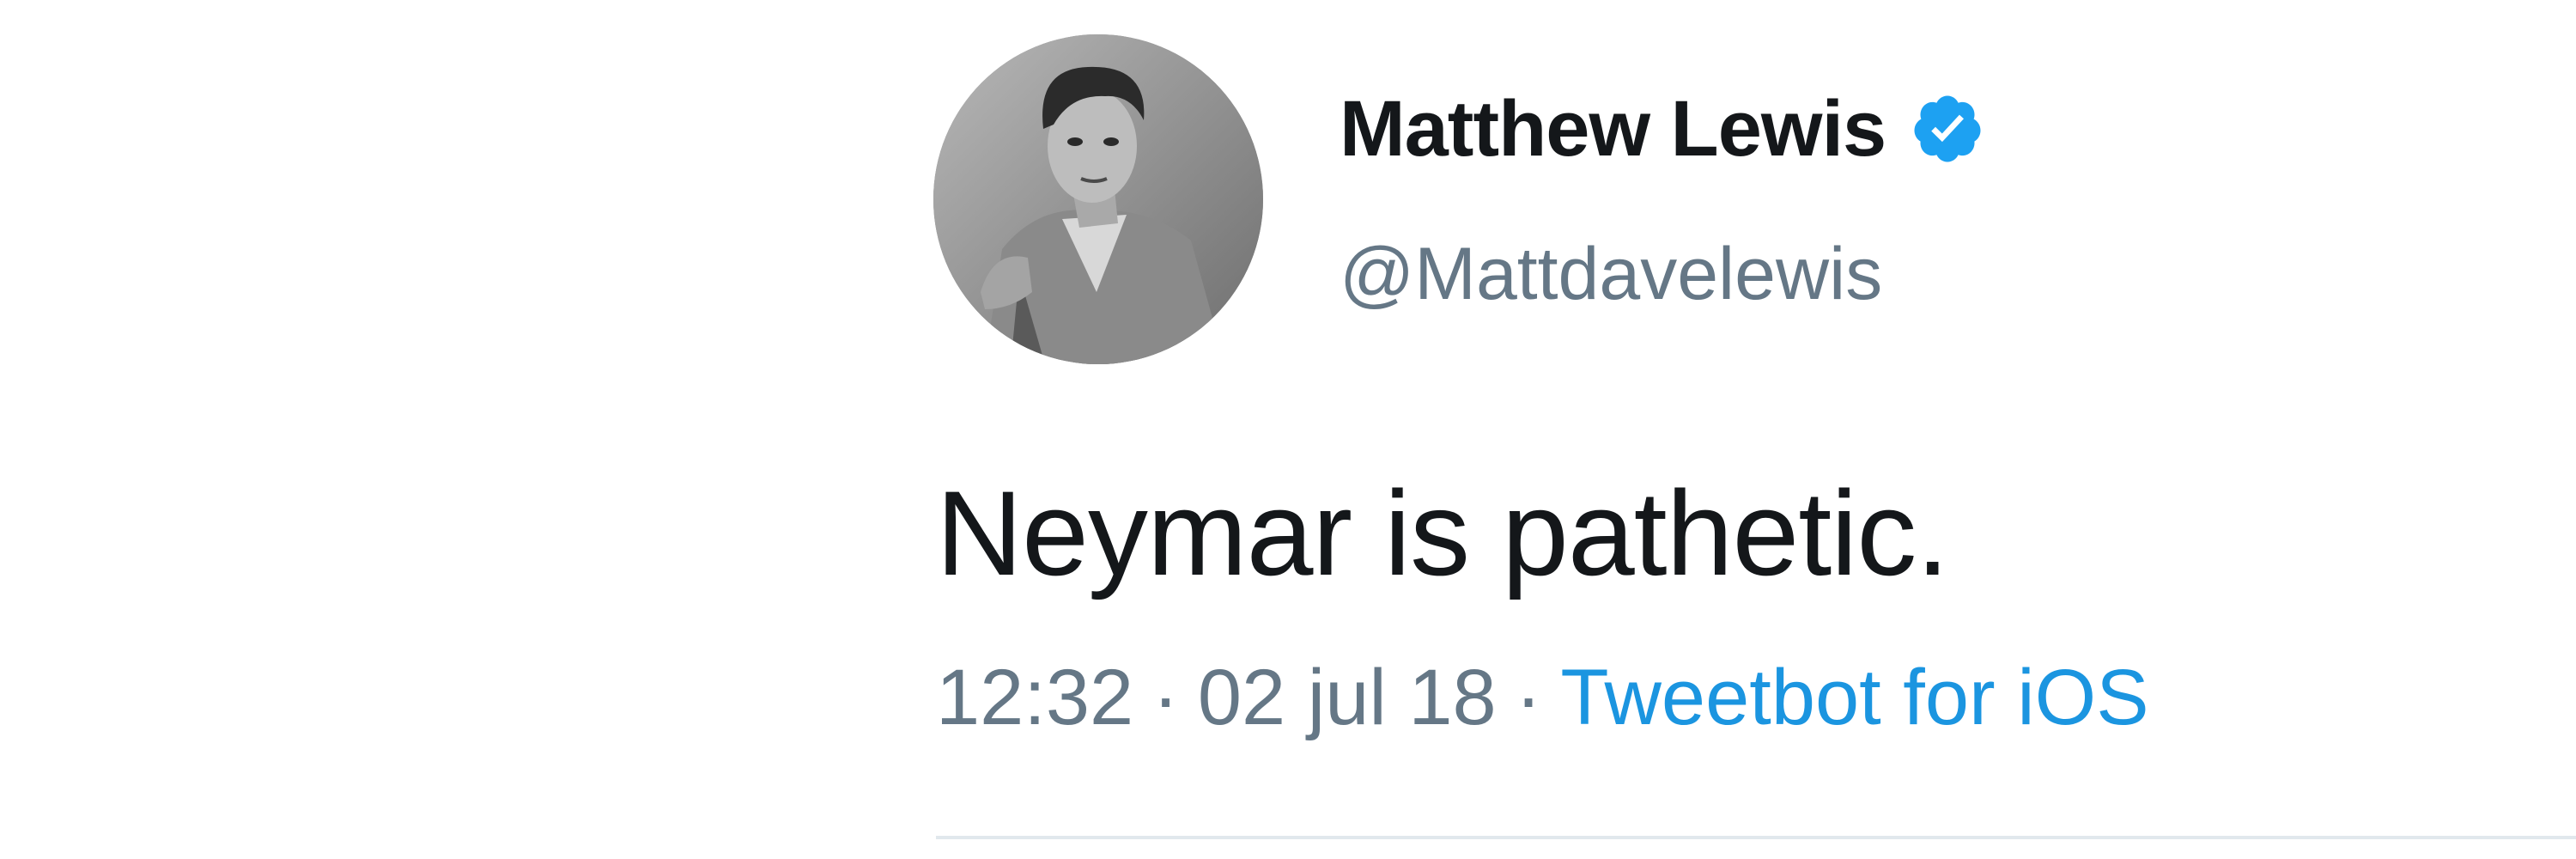 The image size is (2576, 859). Describe the element at coordinates (1611, 274) in the screenshot. I see `author-handle: @Mattdavelewis` at that location.